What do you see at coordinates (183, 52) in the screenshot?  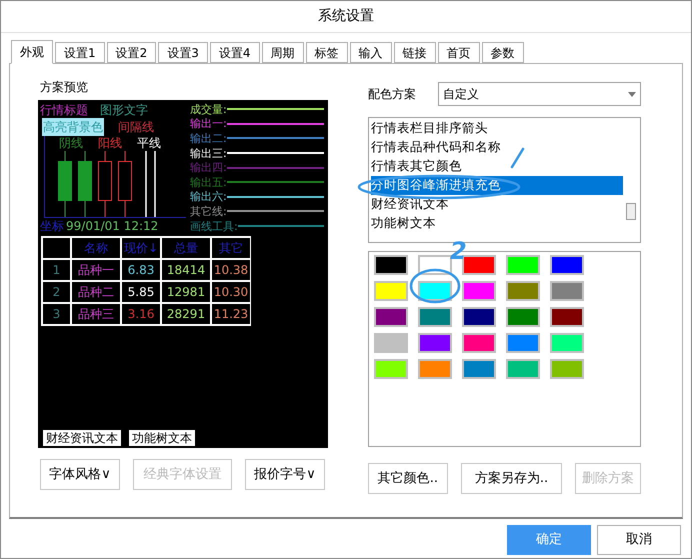 I see `tab: 设置3` at bounding box center [183, 52].